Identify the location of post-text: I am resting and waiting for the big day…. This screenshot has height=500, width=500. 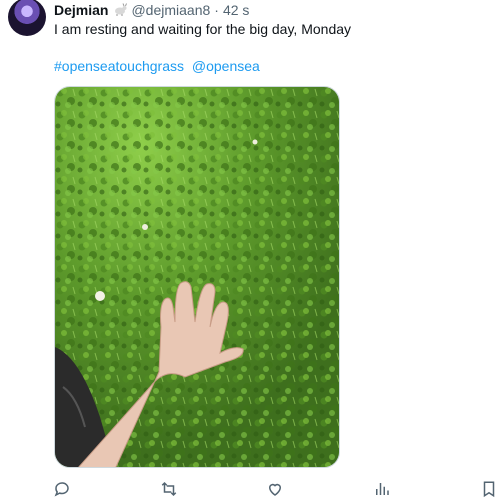
(203, 29).